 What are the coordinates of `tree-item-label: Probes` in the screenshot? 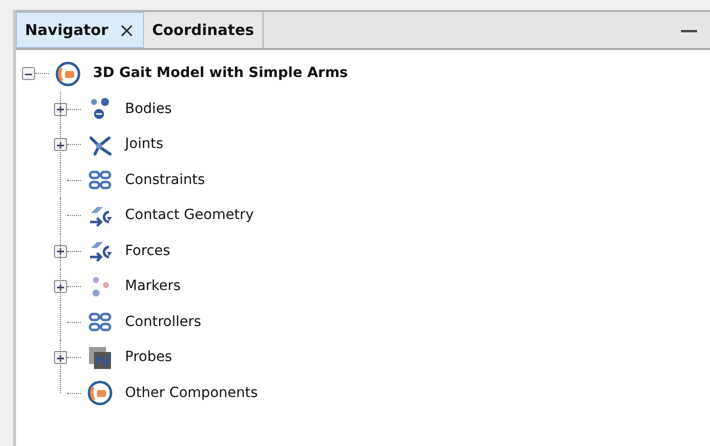 It's located at (148, 357).